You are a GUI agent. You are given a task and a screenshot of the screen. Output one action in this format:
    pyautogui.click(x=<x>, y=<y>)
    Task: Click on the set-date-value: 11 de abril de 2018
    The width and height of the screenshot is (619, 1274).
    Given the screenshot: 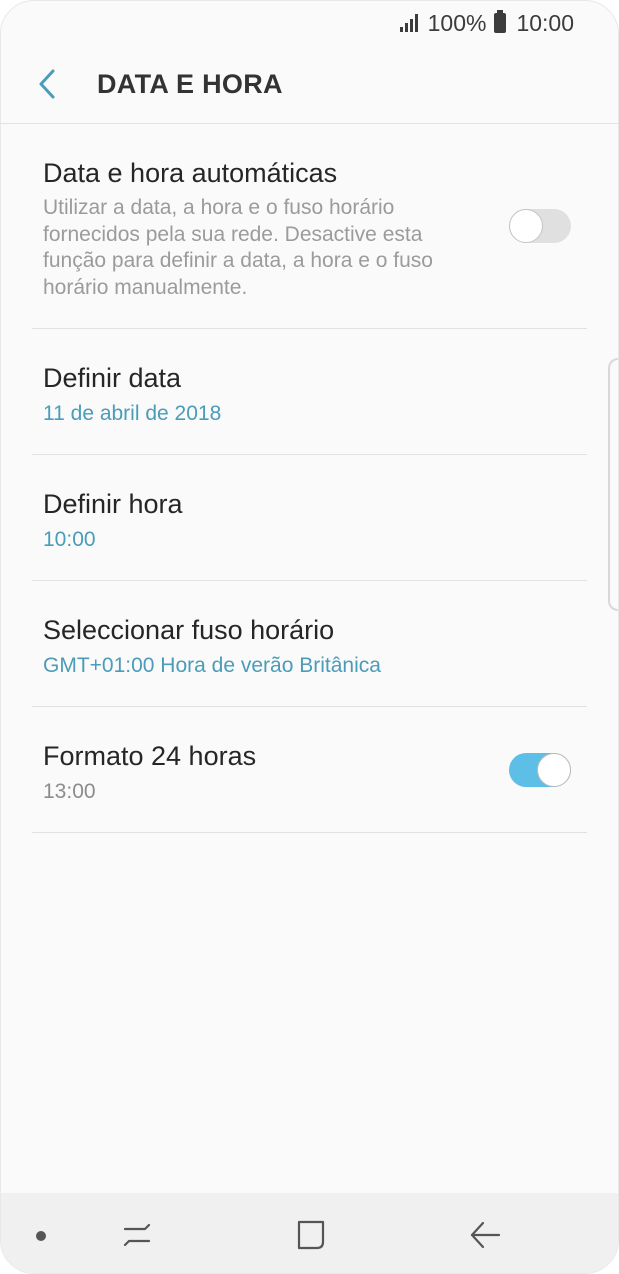 What is the action you would take?
    pyautogui.click(x=132, y=413)
    